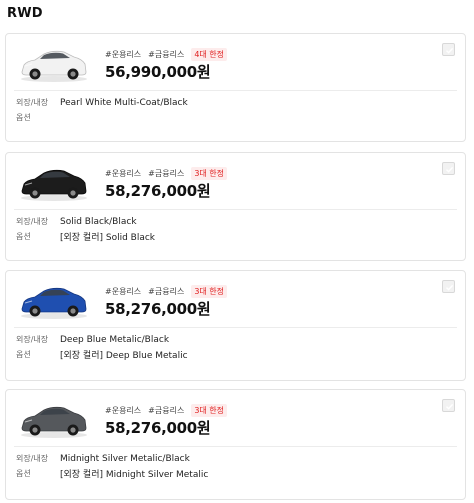 The image size is (474, 503). I want to click on spec-row-options: 옵션 [외장 컬러] Solid Black, so click(235, 236).